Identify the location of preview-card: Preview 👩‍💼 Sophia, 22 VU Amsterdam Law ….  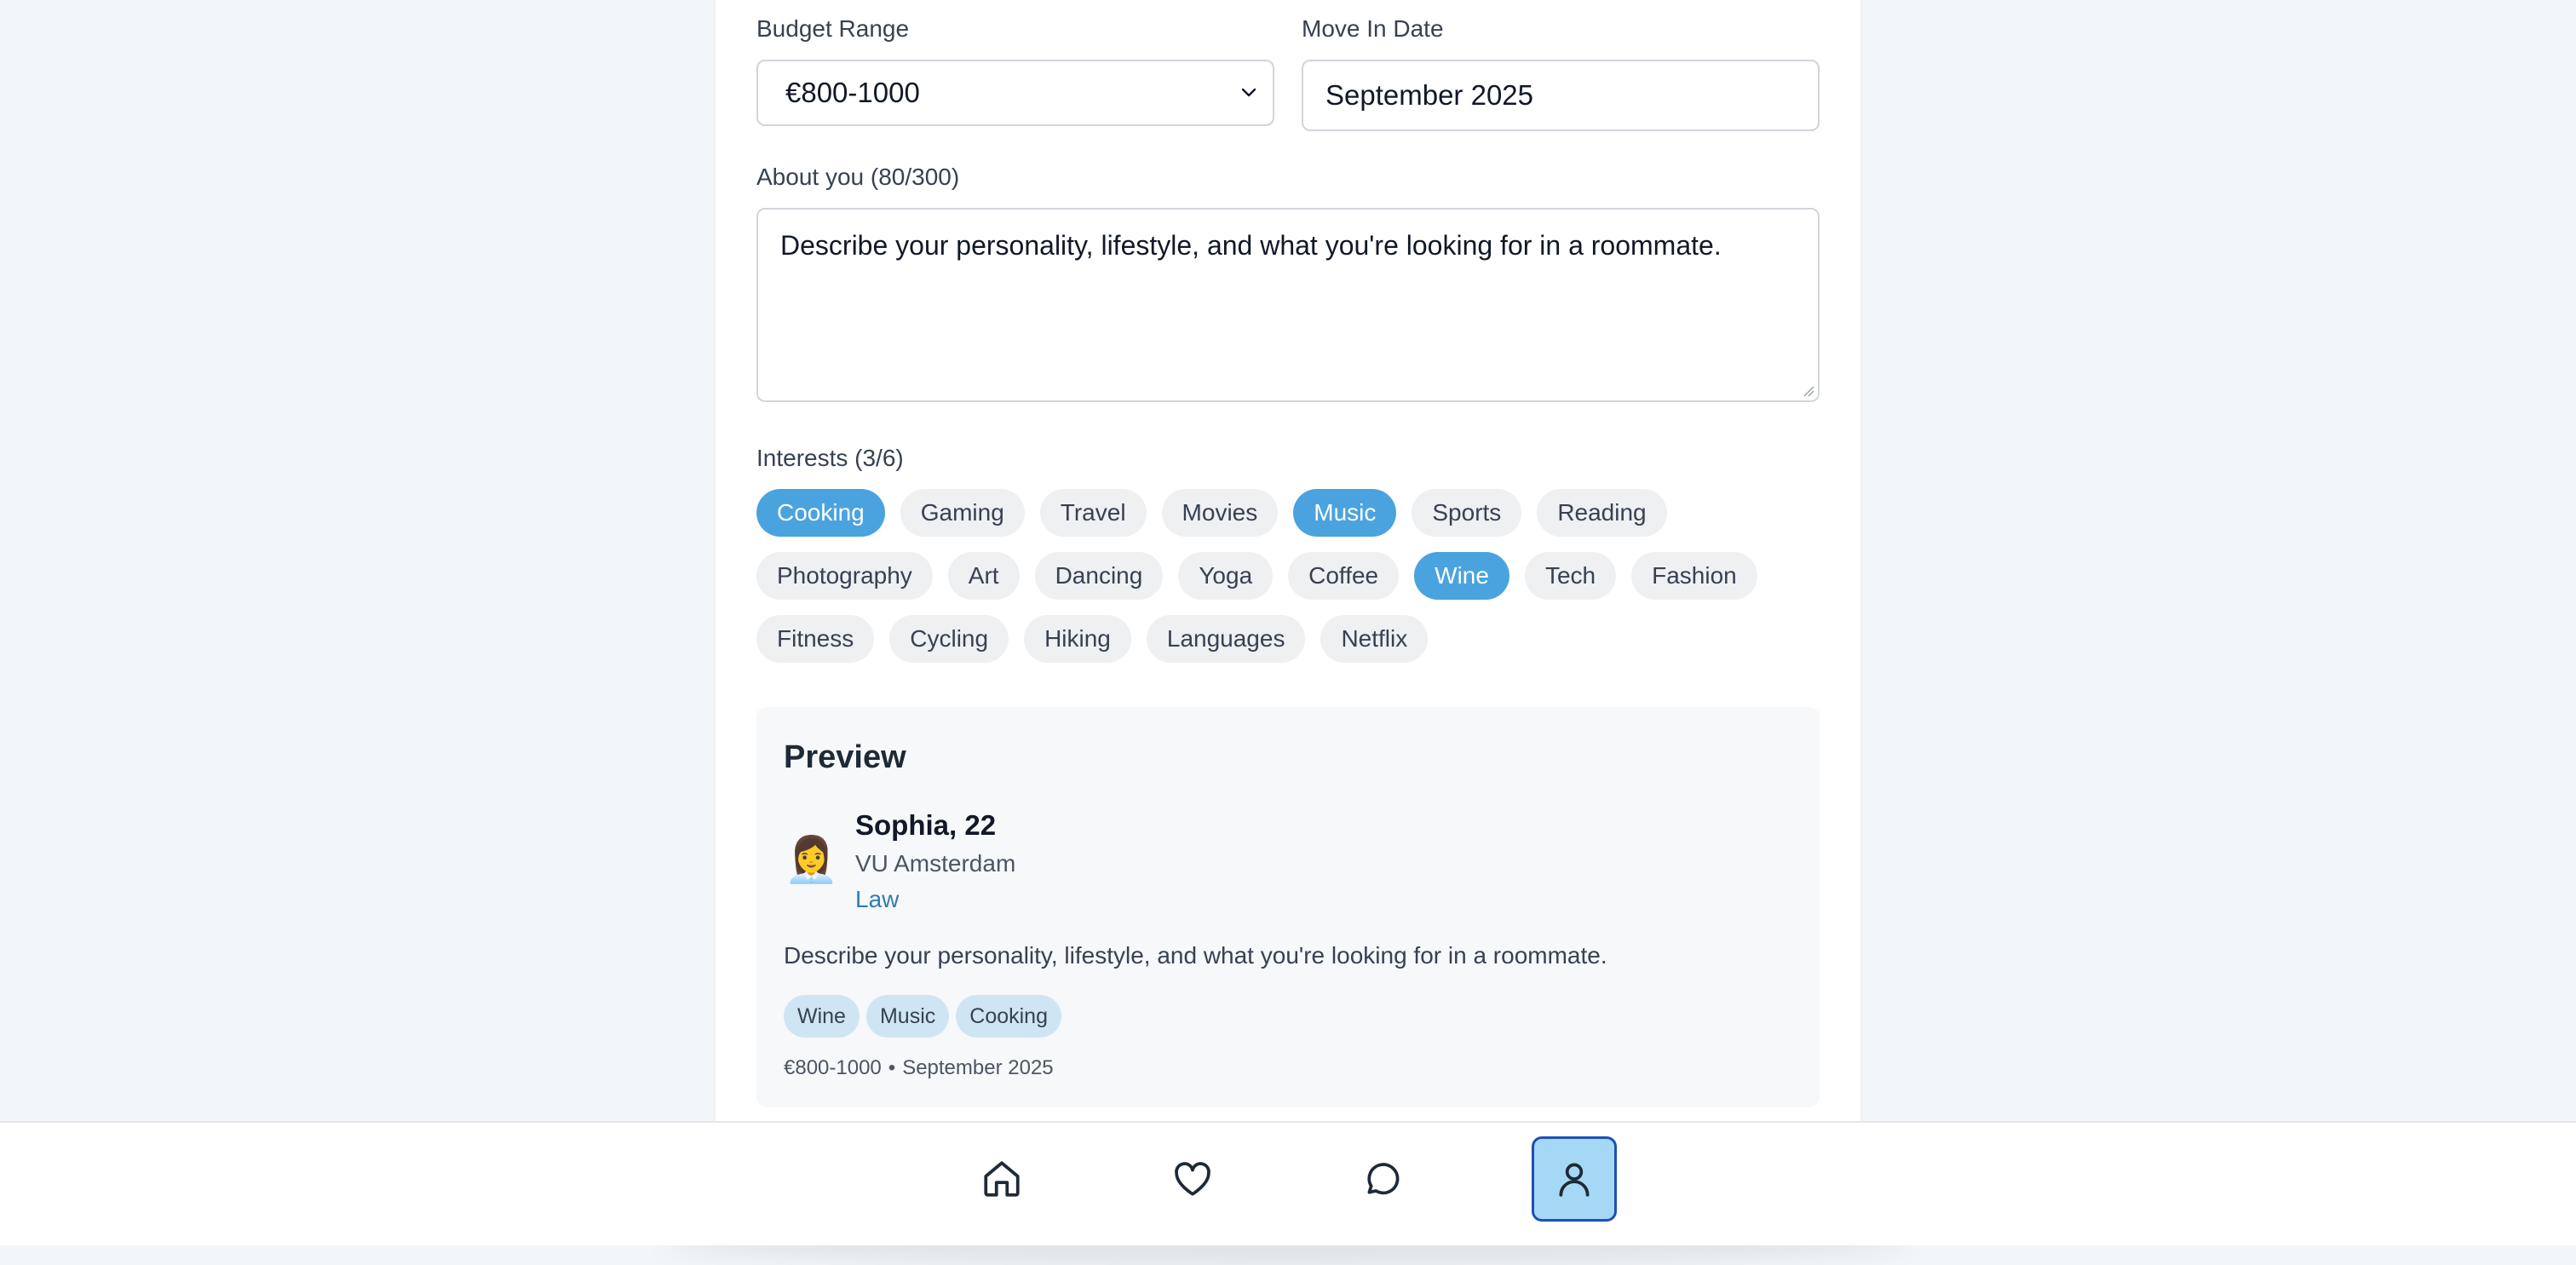
(1288, 907).